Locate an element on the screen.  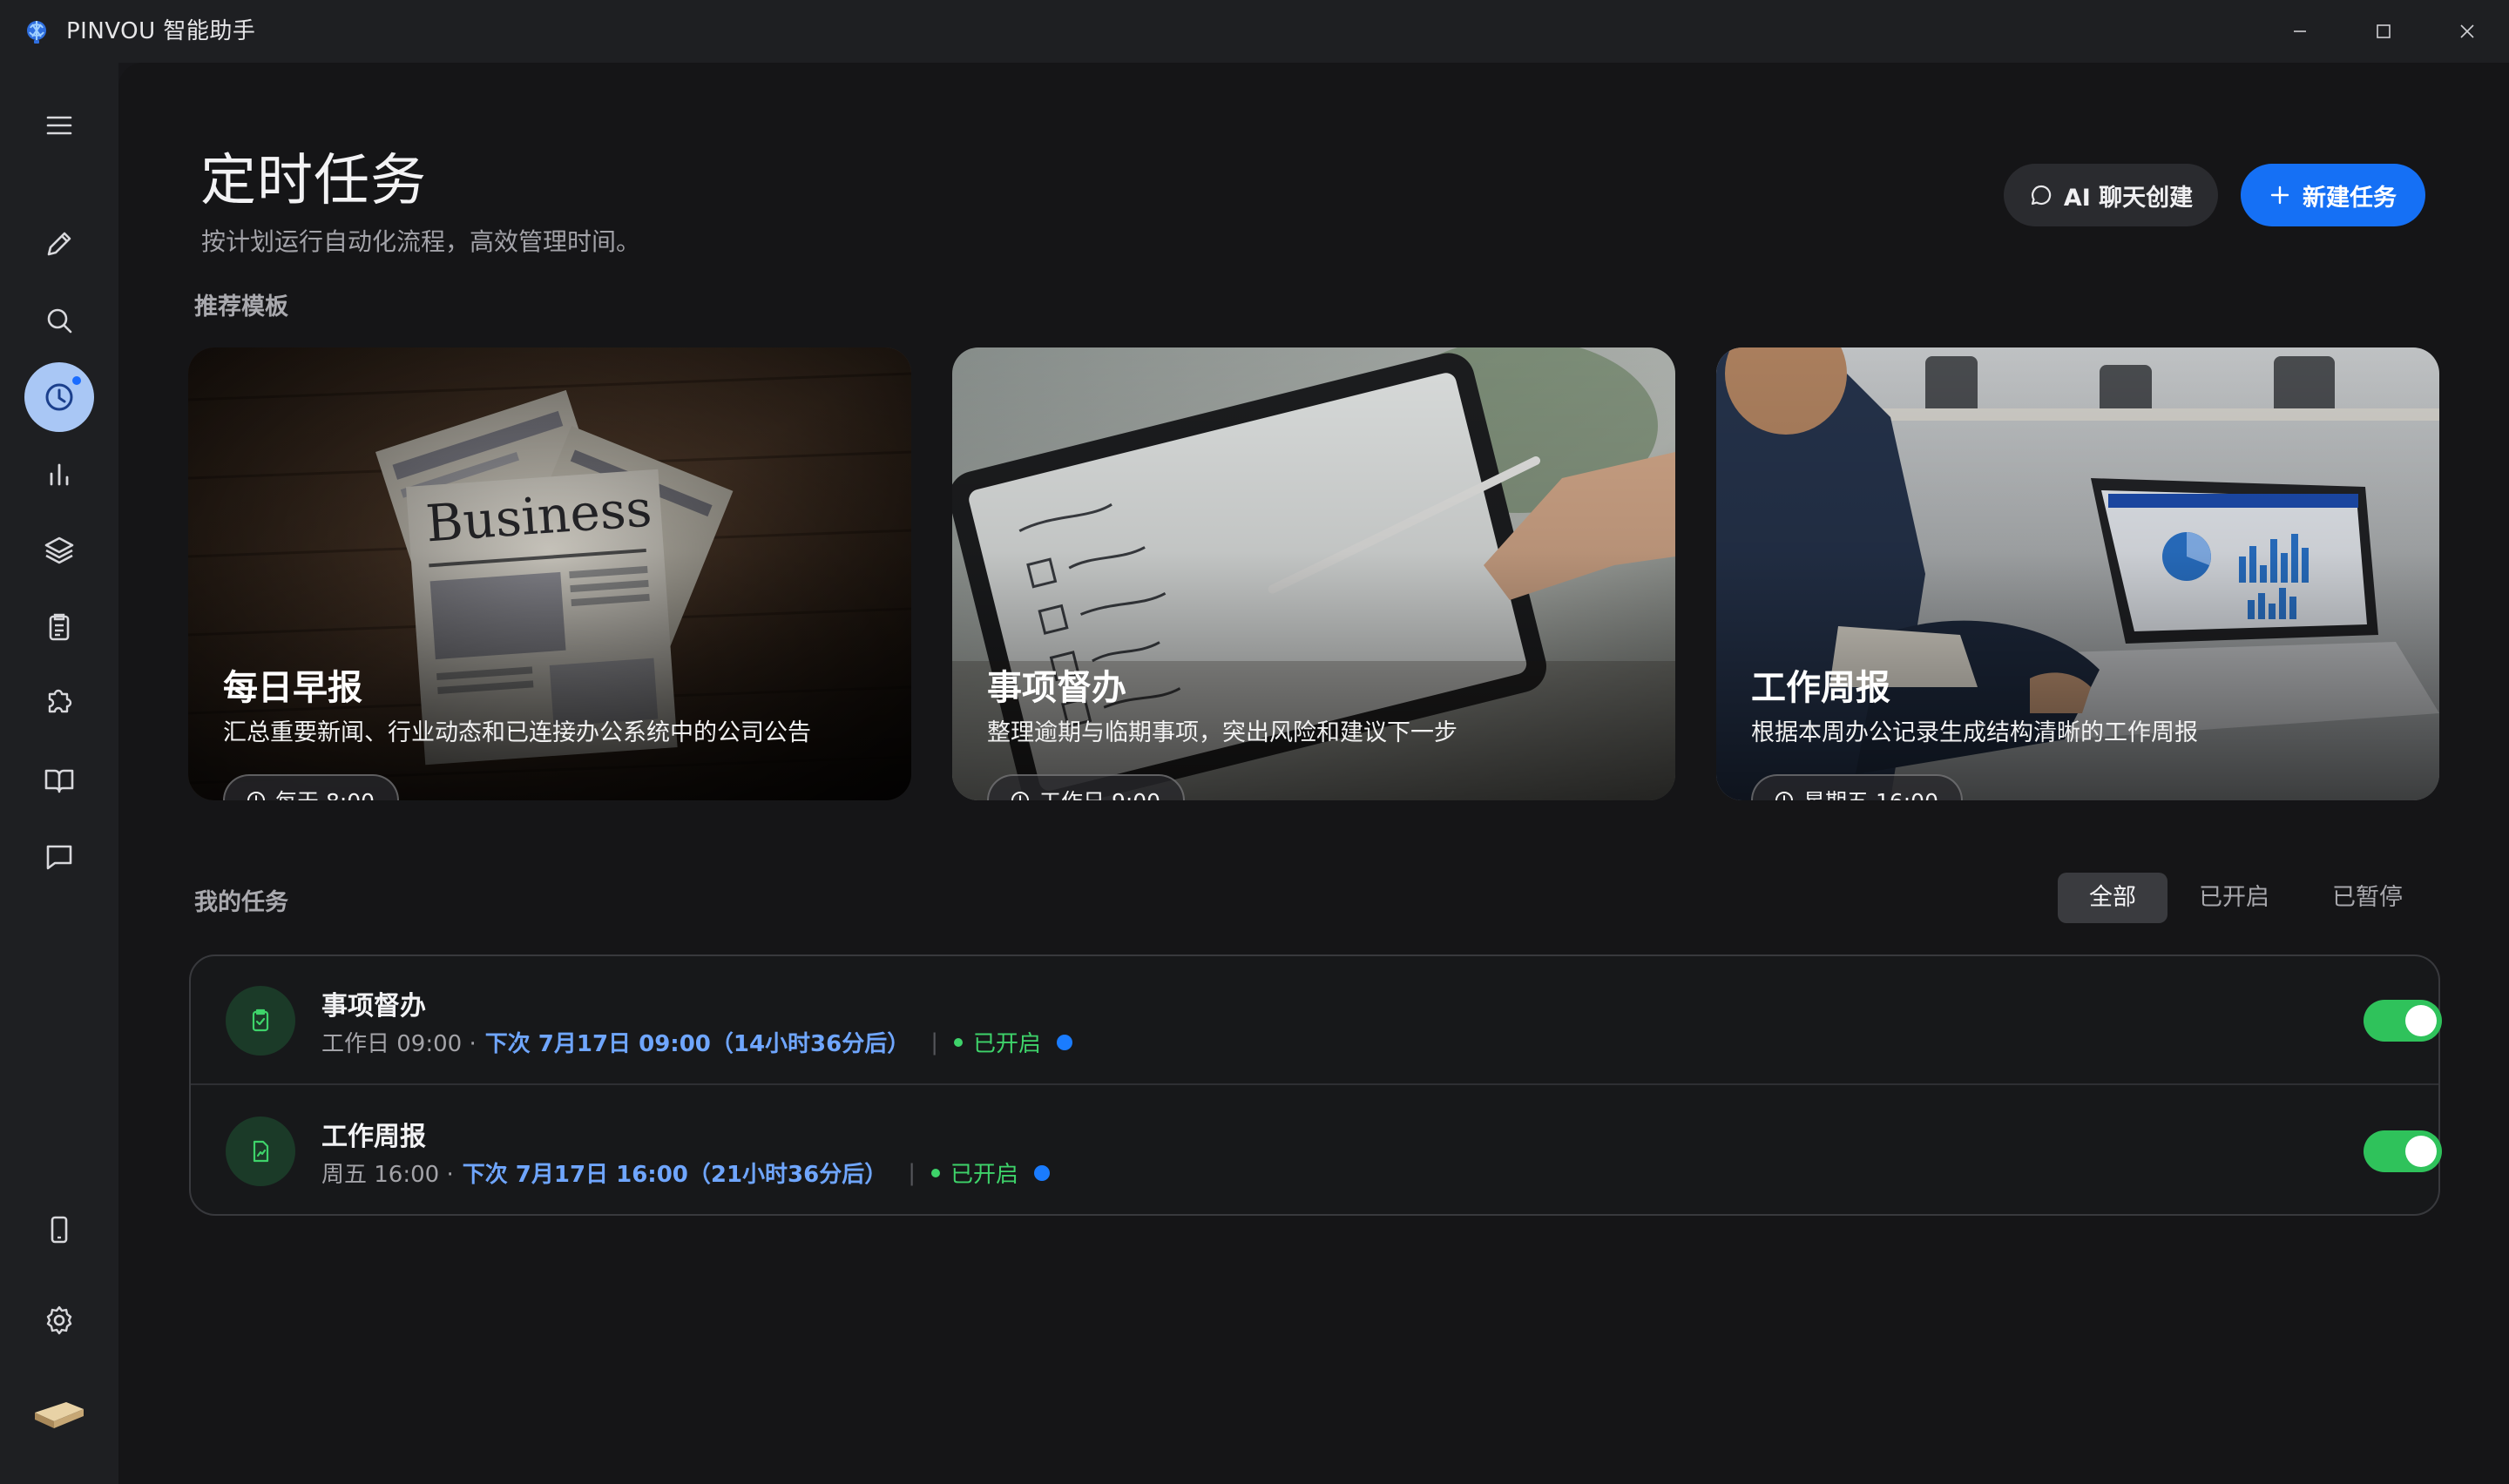
settings-icon is located at coordinates (59, 1321).